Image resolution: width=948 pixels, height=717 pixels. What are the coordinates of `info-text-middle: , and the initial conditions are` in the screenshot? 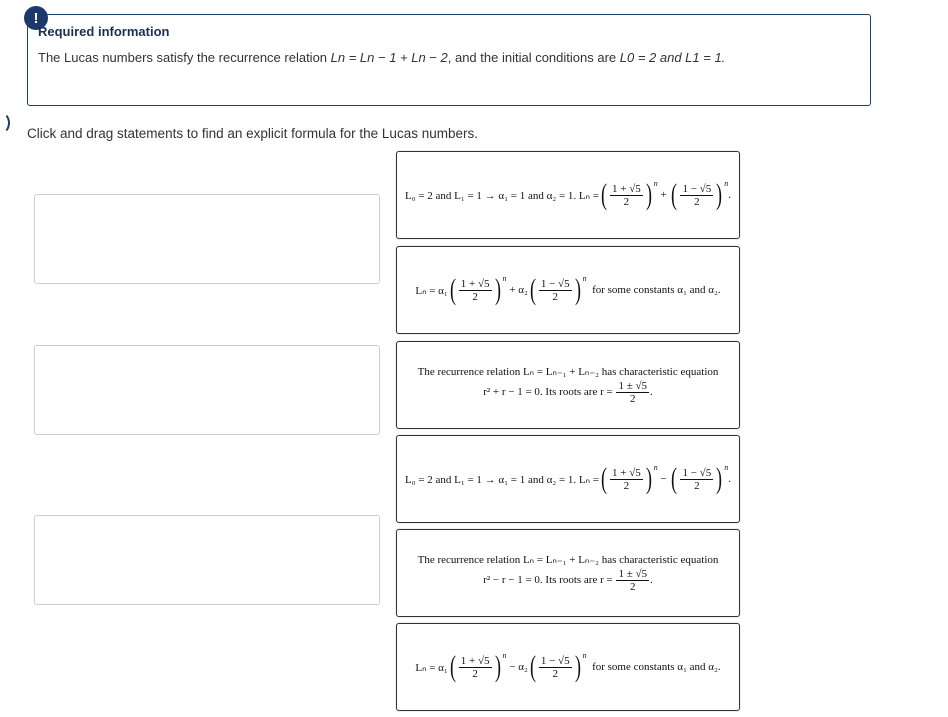 It's located at (533, 57).